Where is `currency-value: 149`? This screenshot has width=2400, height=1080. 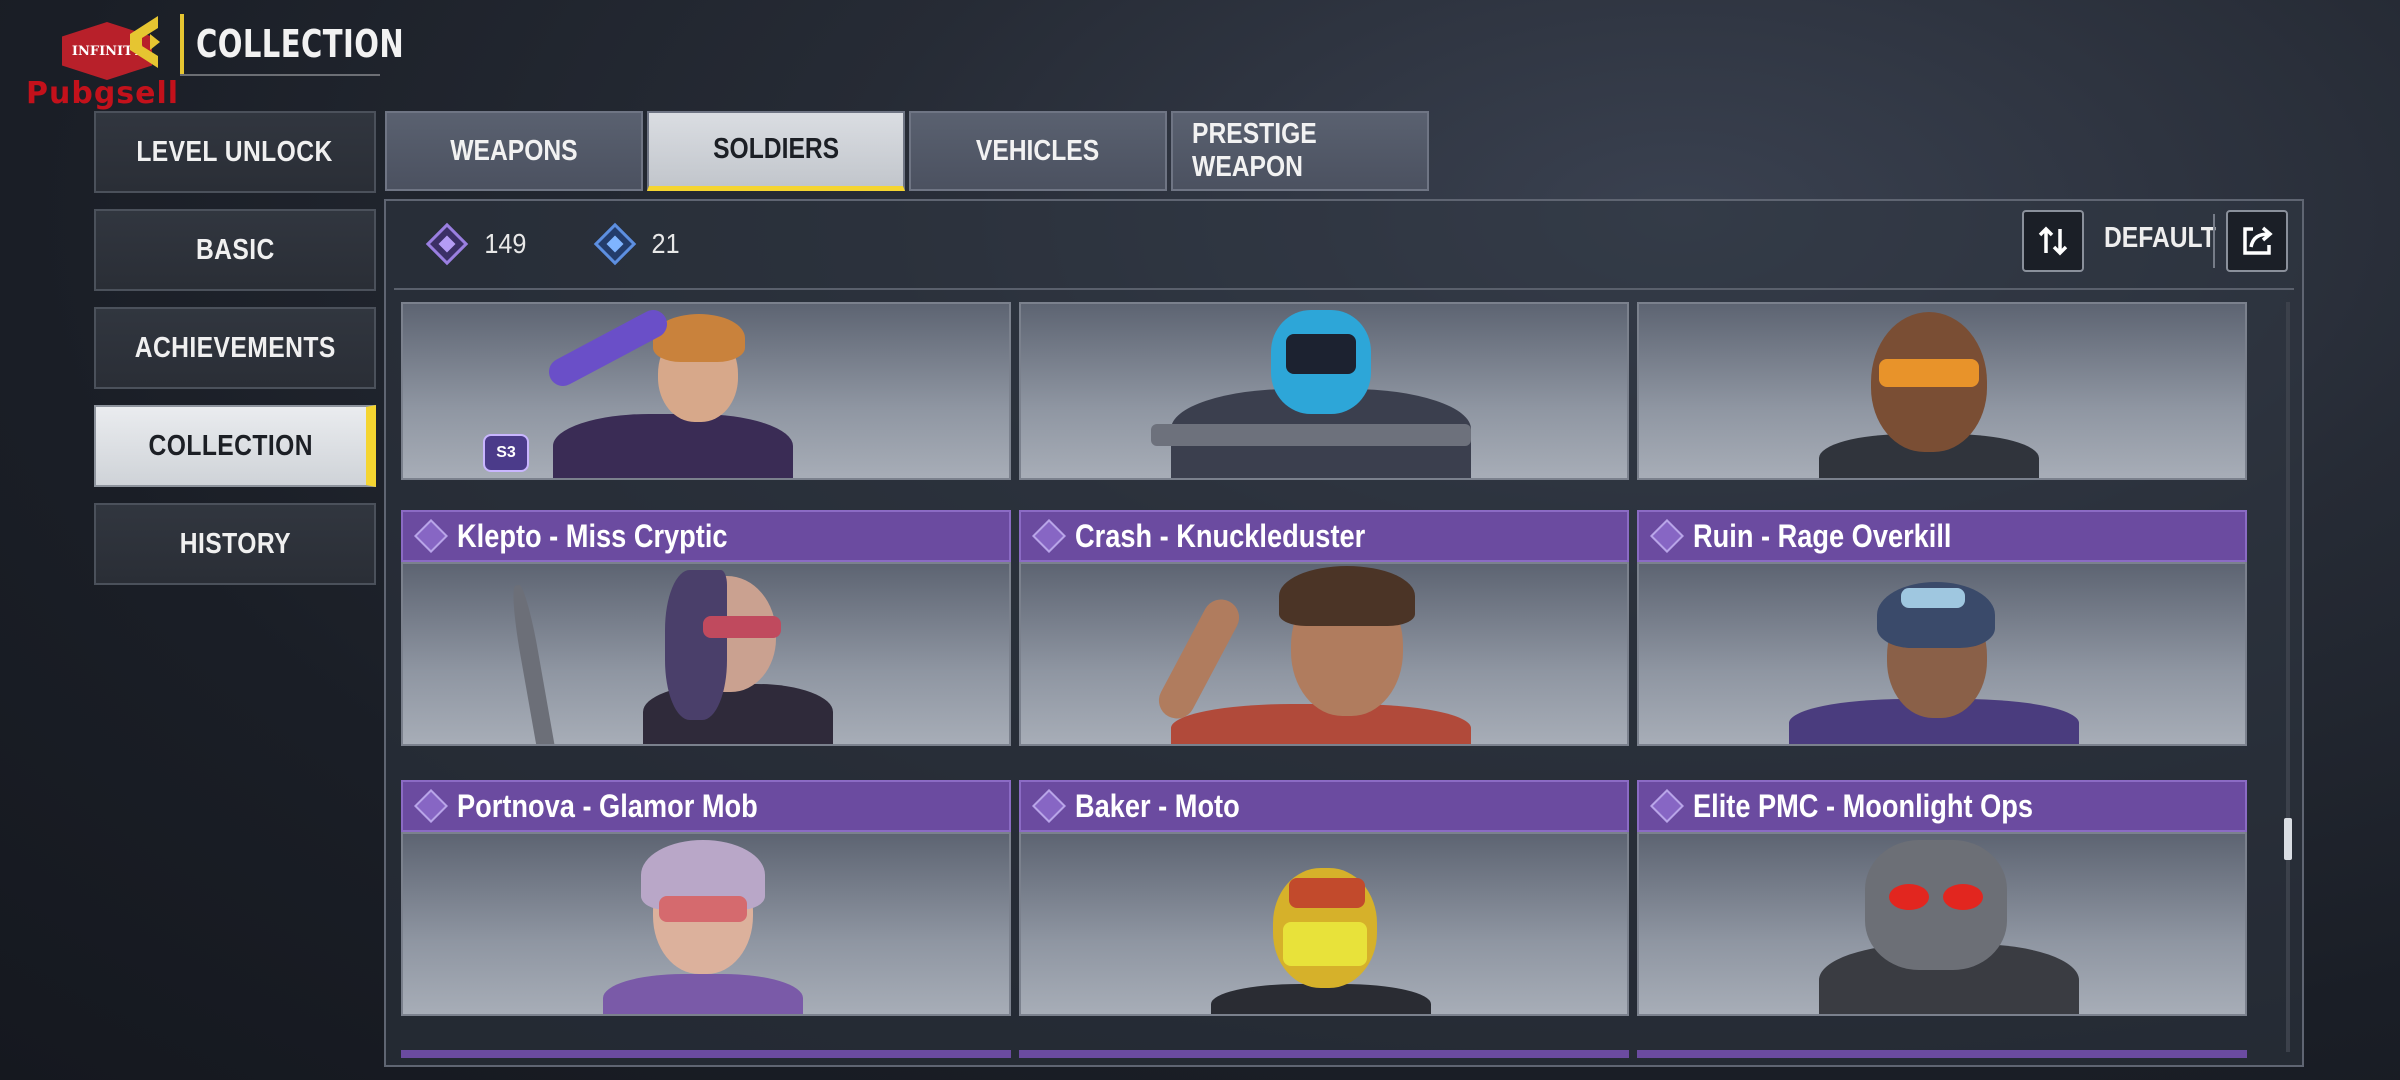
currency-value: 149 is located at coordinates (505, 243).